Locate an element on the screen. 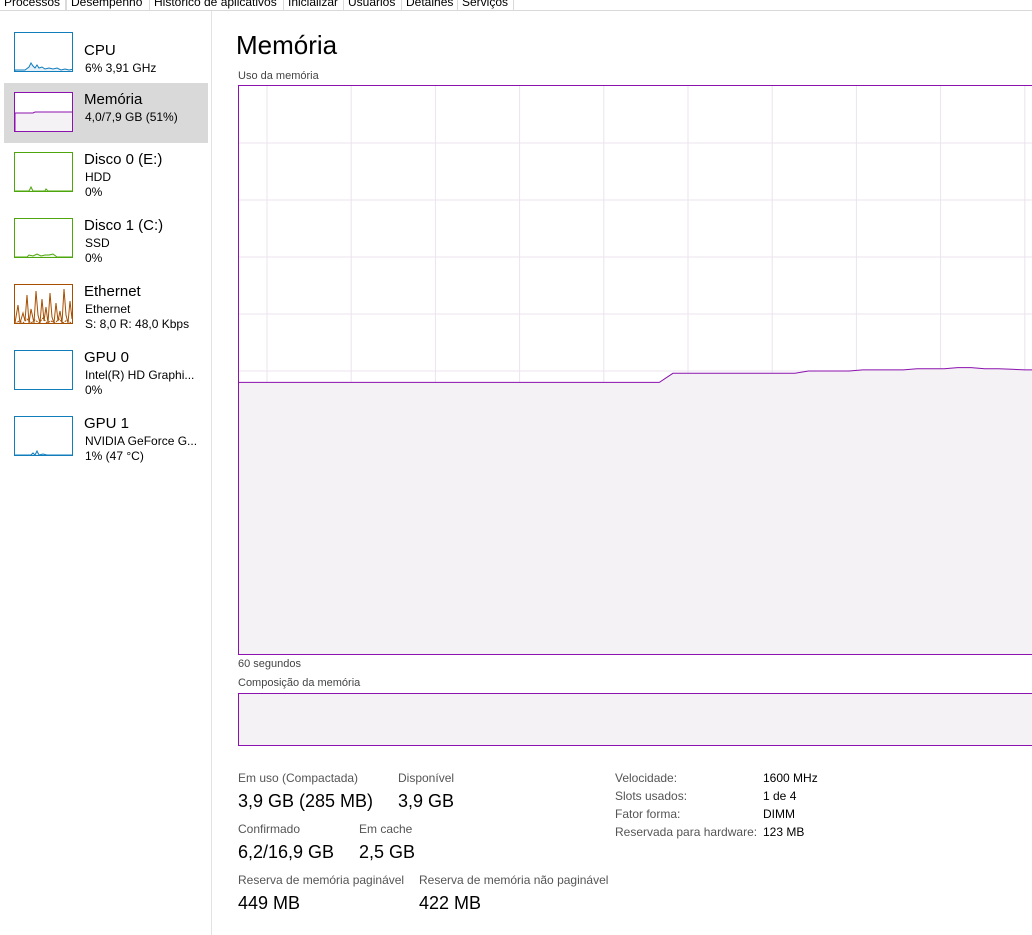 Image resolution: width=1032 pixels, height=935 pixels. hardware-reserved-label: Reservada para hardware: is located at coordinates (686, 832).